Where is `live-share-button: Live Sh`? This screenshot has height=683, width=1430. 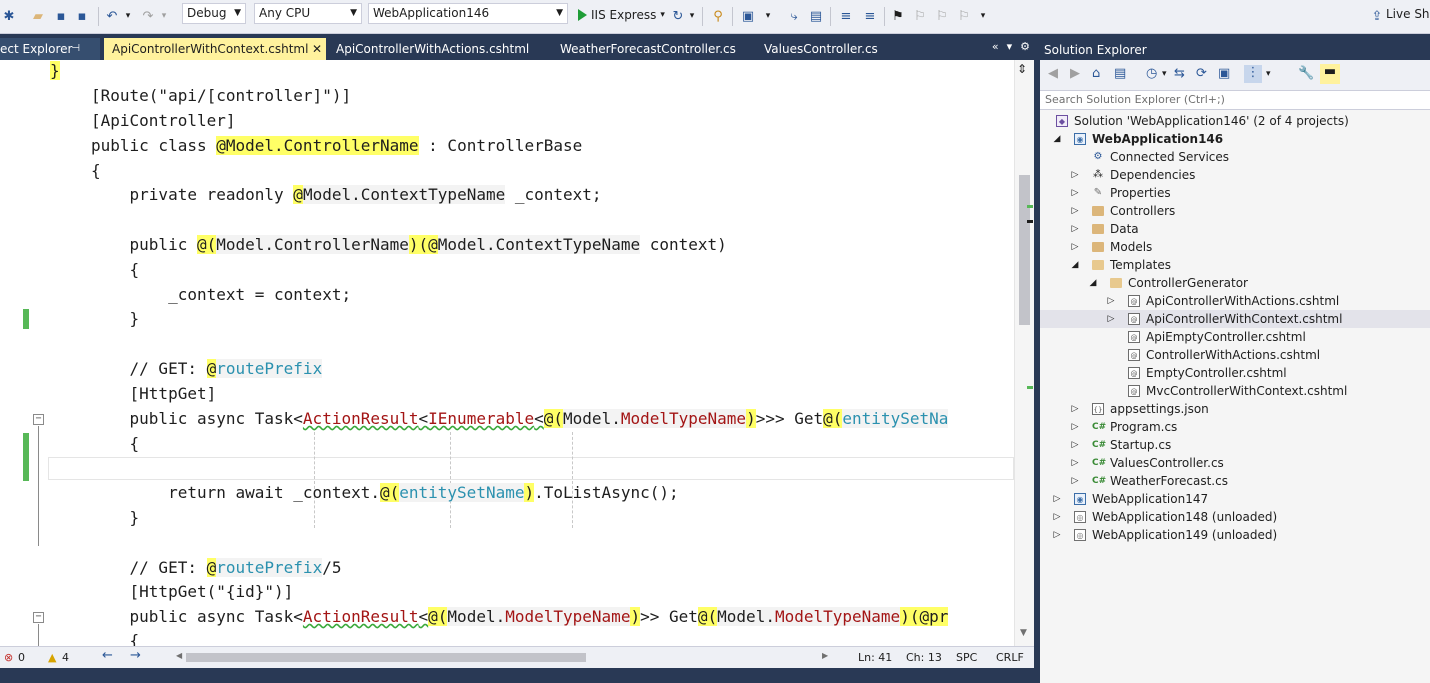
live-share-button: Live Sh is located at coordinates (1408, 14).